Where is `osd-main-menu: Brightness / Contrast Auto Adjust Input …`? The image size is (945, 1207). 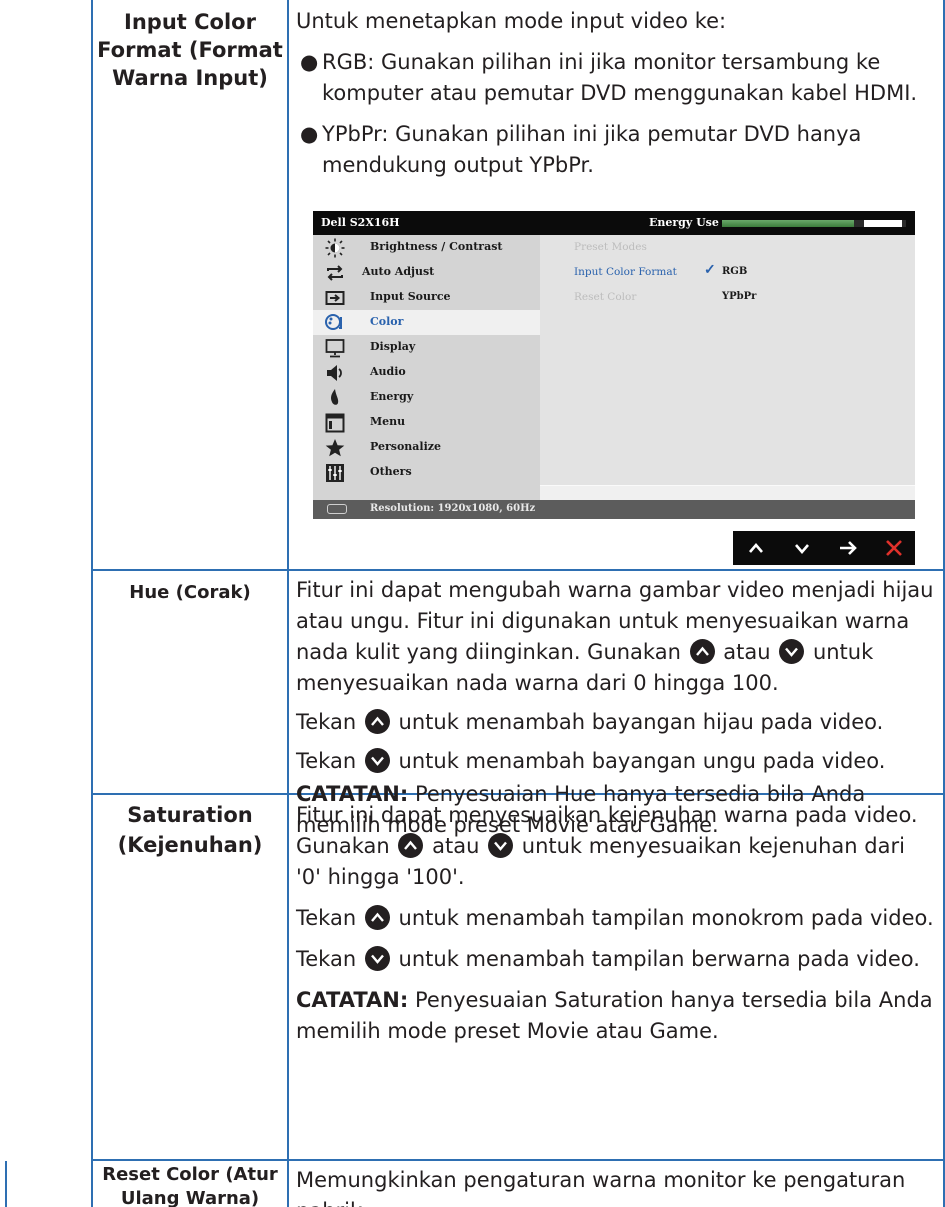
osd-main-menu: Brightness / Contrast Auto Adjust Input … is located at coordinates (426, 367).